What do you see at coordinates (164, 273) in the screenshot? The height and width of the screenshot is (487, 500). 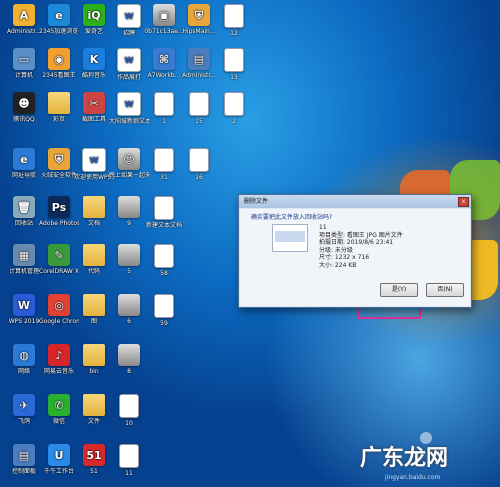 I see `desktop-icon-label: 58` at bounding box center [164, 273].